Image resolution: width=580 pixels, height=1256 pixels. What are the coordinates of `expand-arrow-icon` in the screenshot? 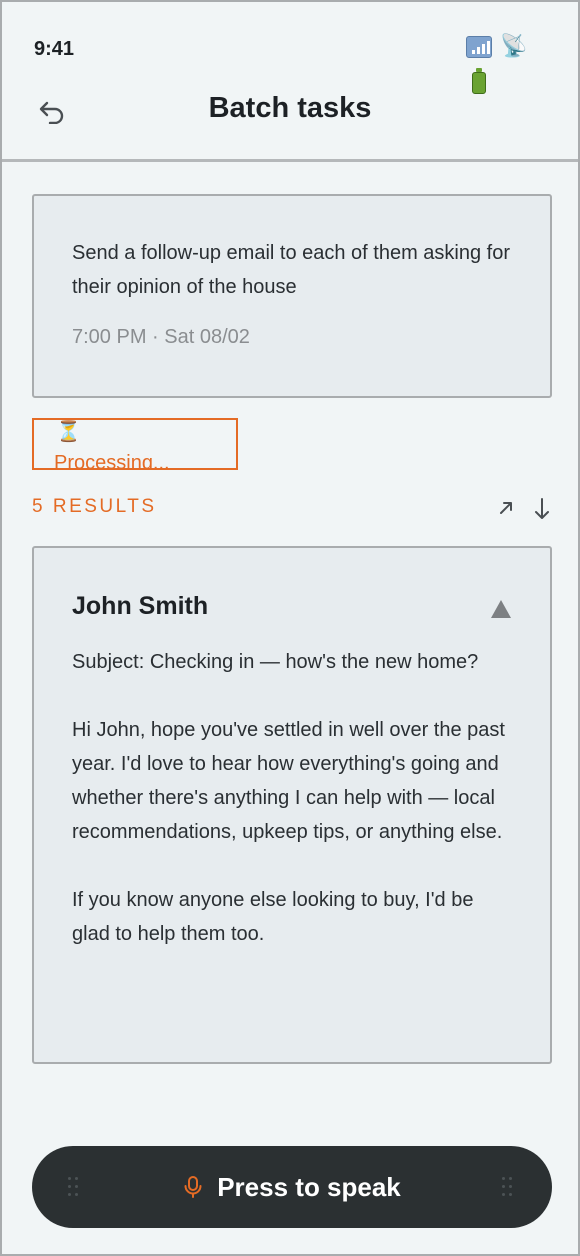 It's located at (506, 508).